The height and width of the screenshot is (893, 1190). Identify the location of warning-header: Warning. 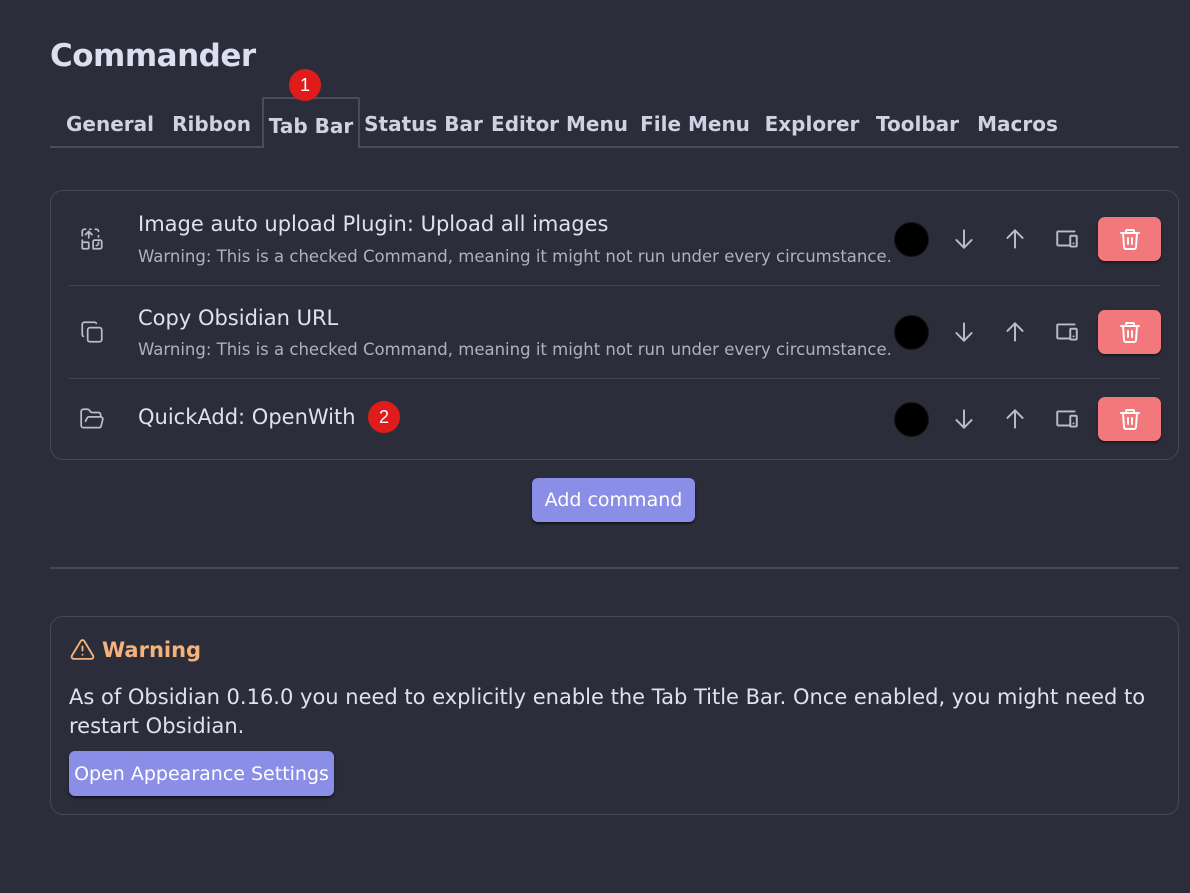
(135, 649).